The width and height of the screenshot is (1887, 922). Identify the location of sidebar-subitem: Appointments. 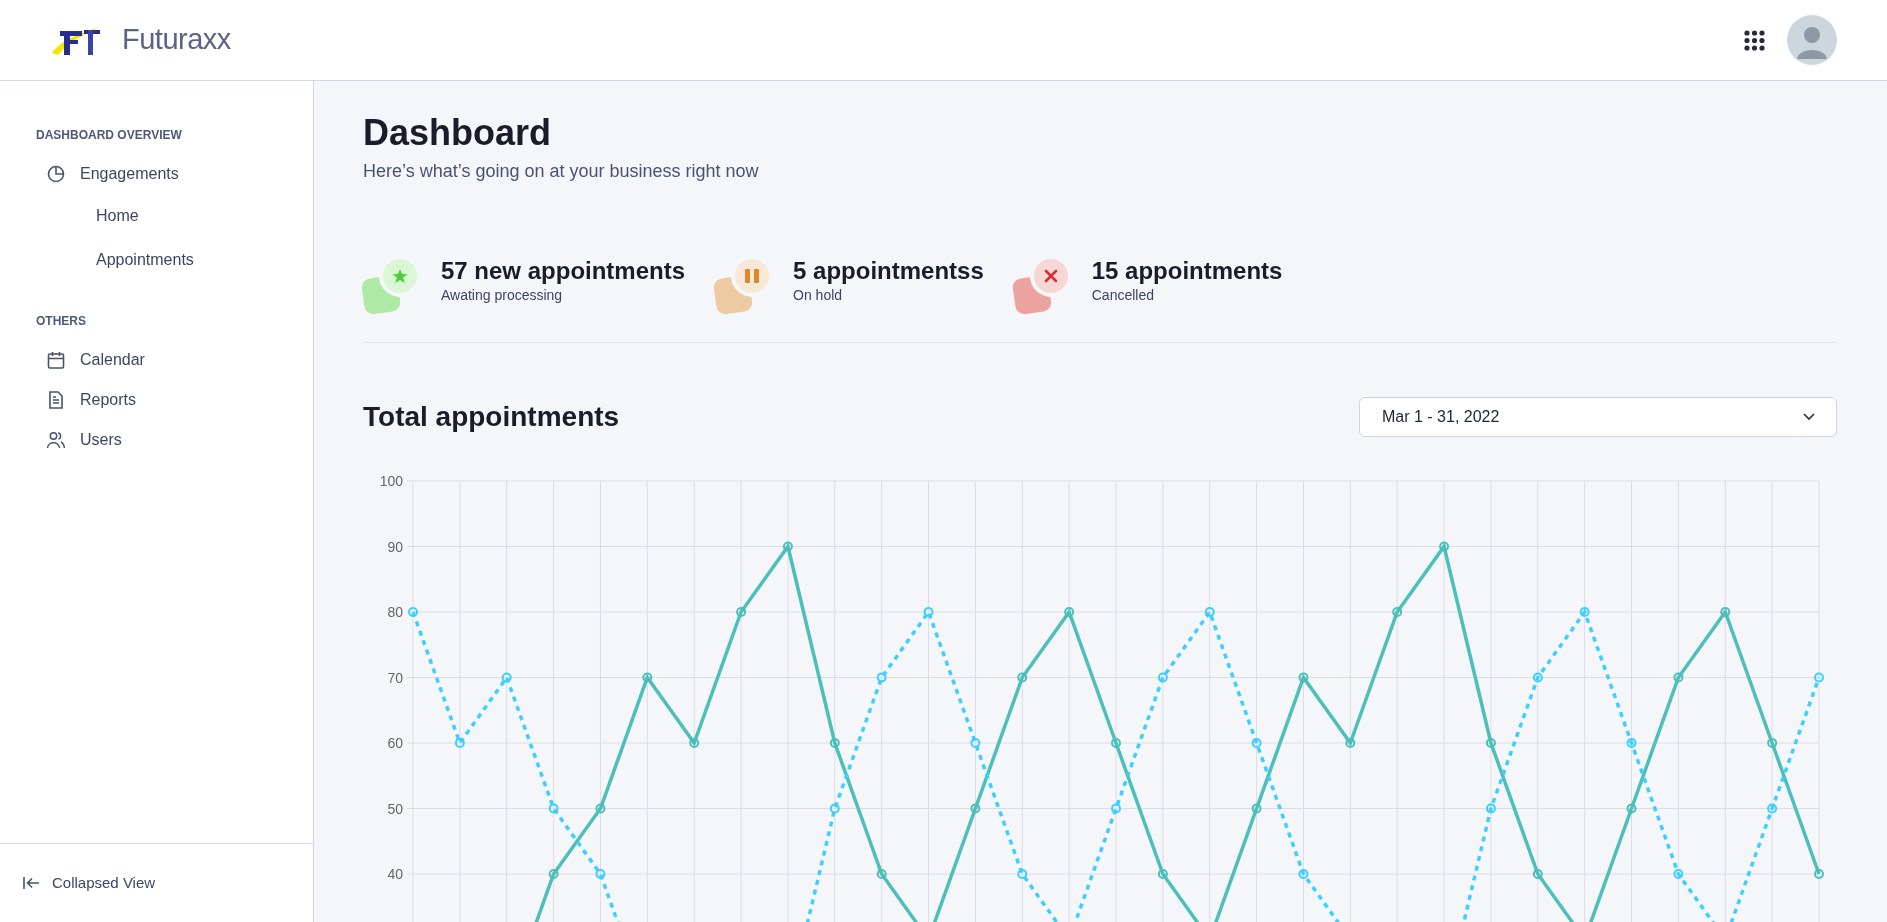
(156, 260).